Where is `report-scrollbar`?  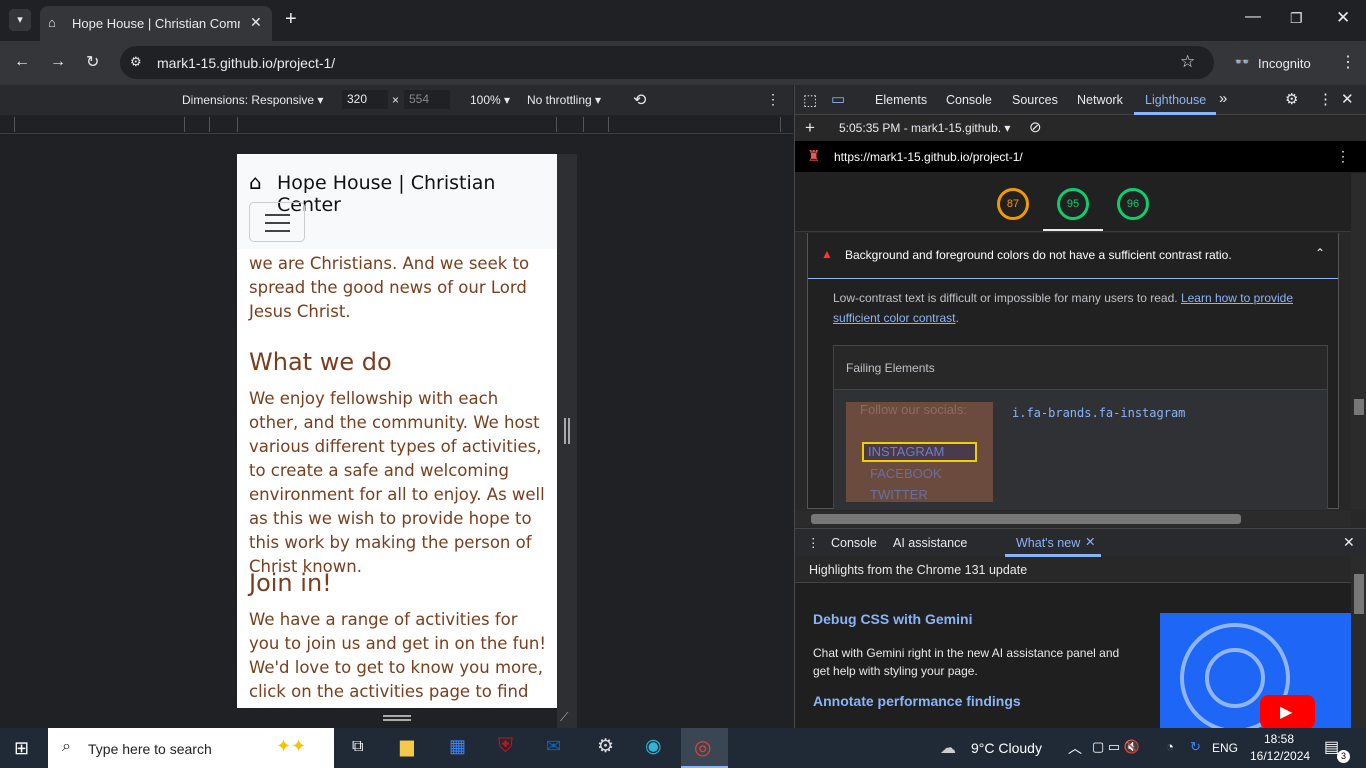 report-scrollbar is located at coordinates (1358, 341).